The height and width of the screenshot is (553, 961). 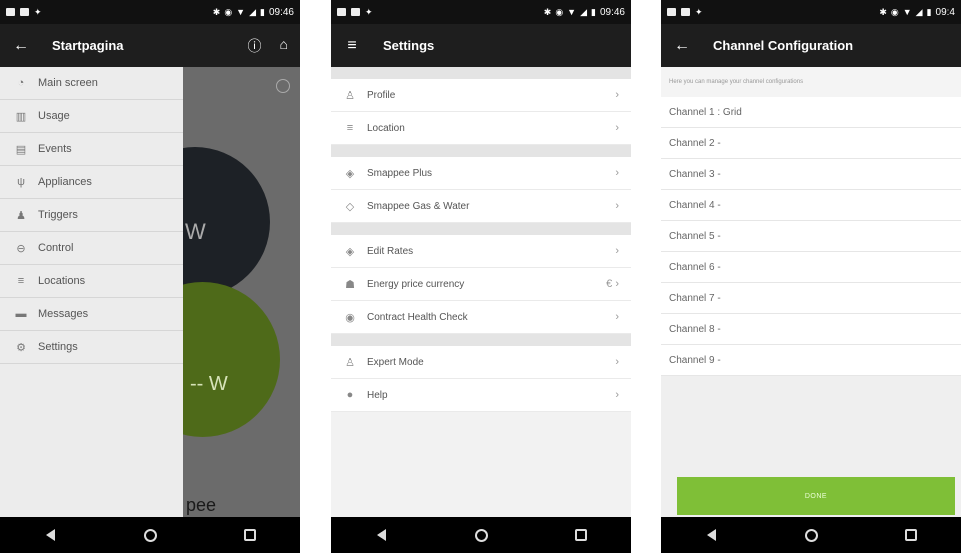 What do you see at coordinates (481, 284) in the screenshot?
I see `settings-item-energy-currency: ☗ Energy price currency € ›` at bounding box center [481, 284].